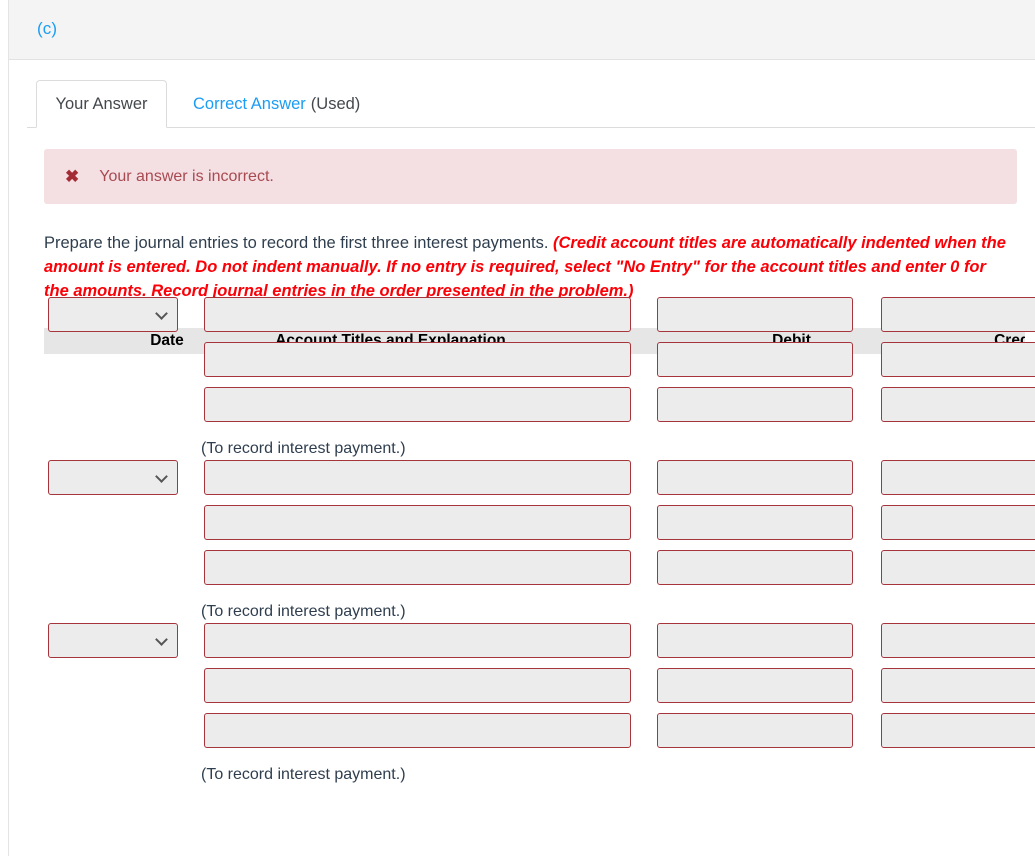 Image resolution: width=1035 pixels, height=856 pixels. What do you see at coordinates (303, 774) in the screenshot?
I see `entry-memo-3: (To record interest payment.)` at bounding box center [303, 774].